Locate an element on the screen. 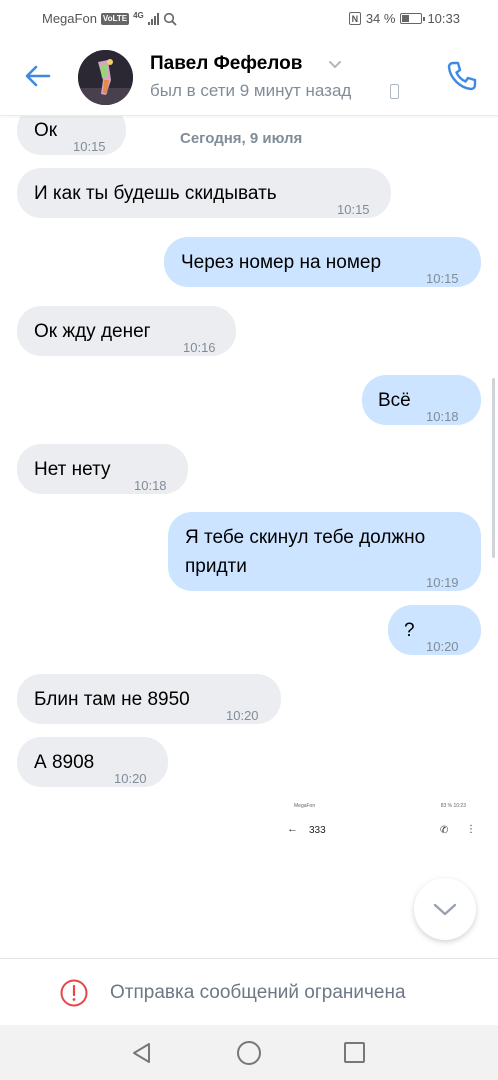  message-text: ? is located at coordinates (409, 630).